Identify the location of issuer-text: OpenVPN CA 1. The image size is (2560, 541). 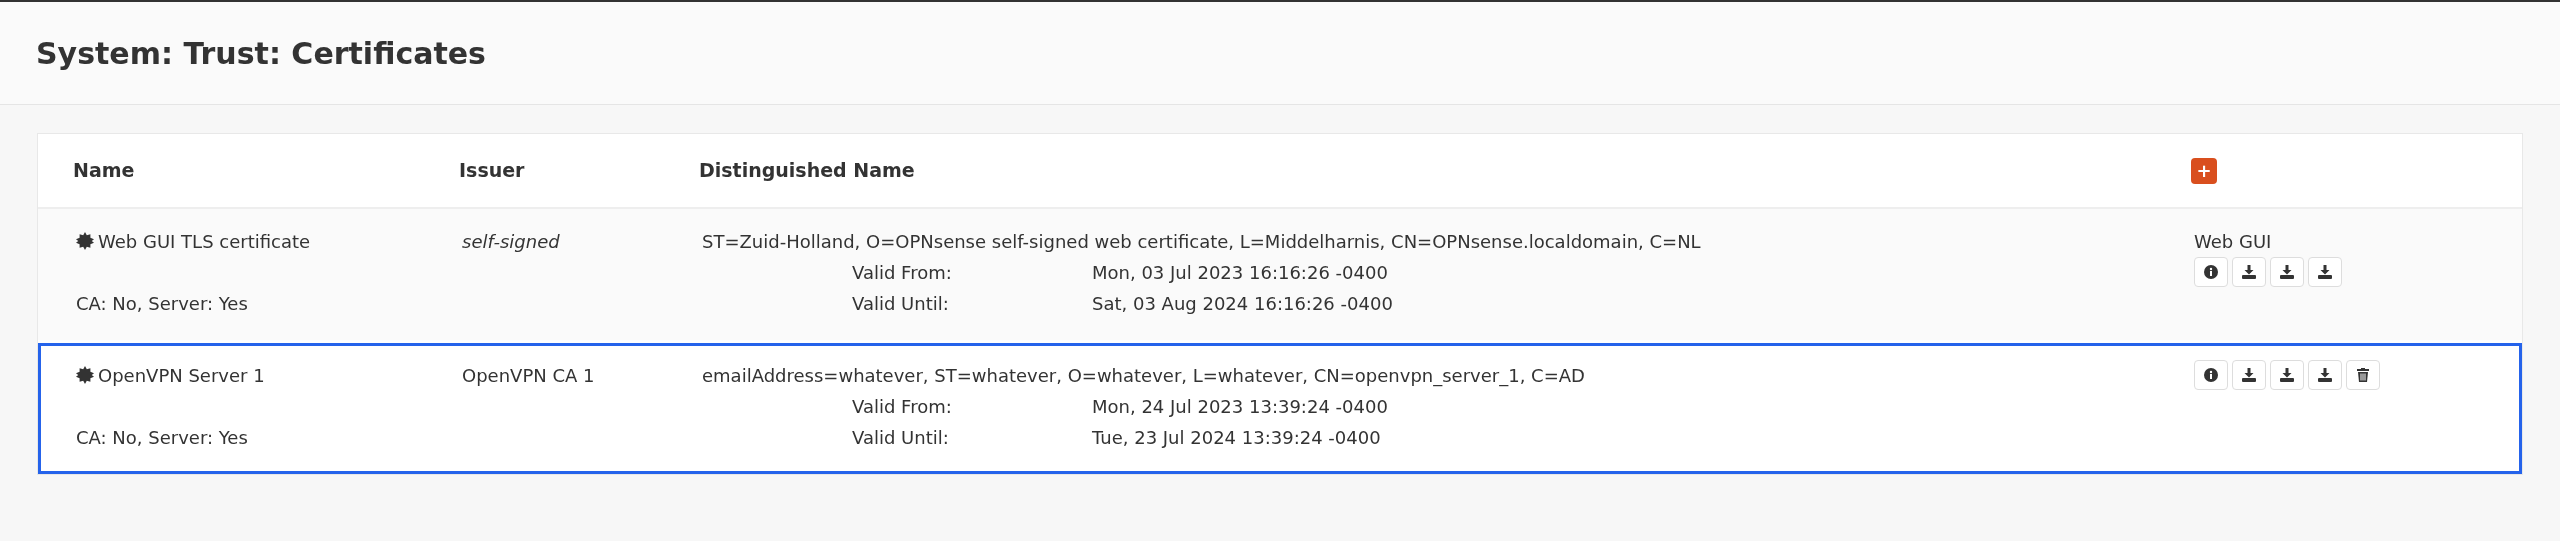
(528, 375).